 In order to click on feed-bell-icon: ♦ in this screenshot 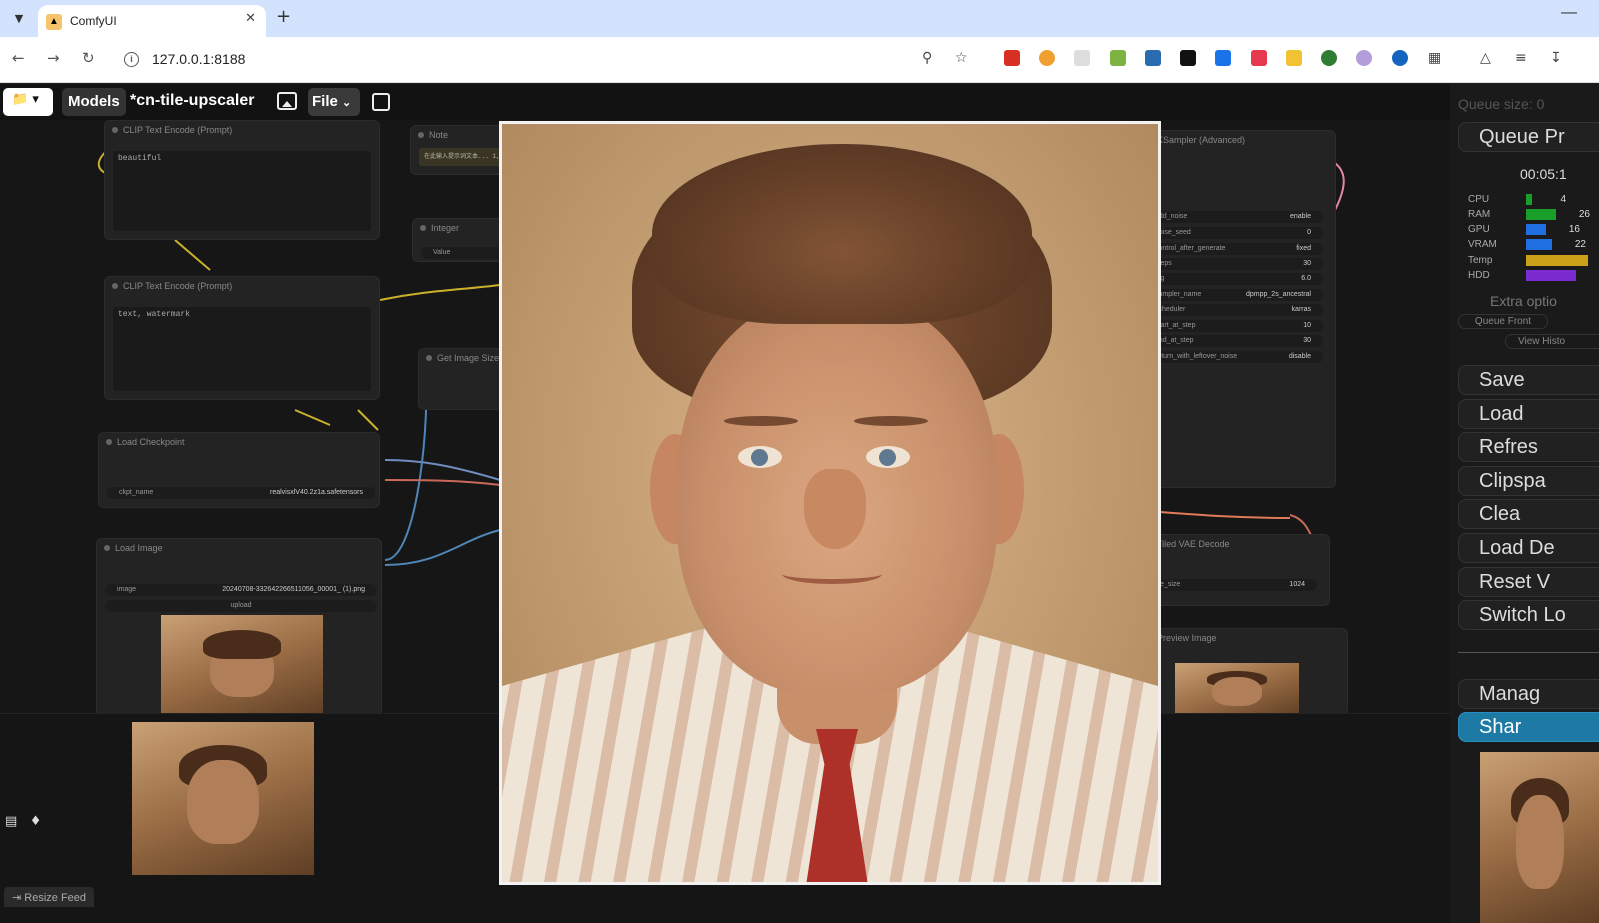, I will do `click(36, 821)`.